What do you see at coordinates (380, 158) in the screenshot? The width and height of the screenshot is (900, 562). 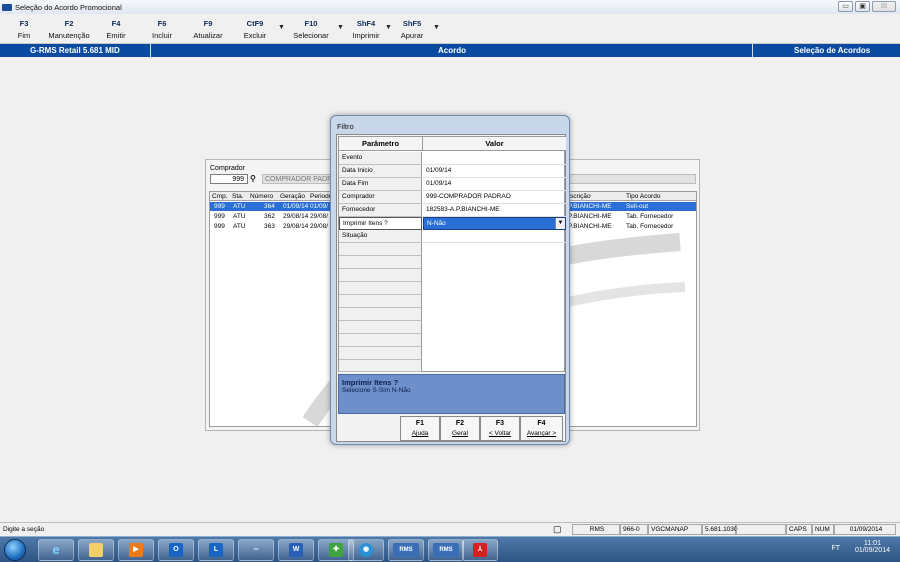 I see `param-evento: Evento` at bounding box center [380, 158].